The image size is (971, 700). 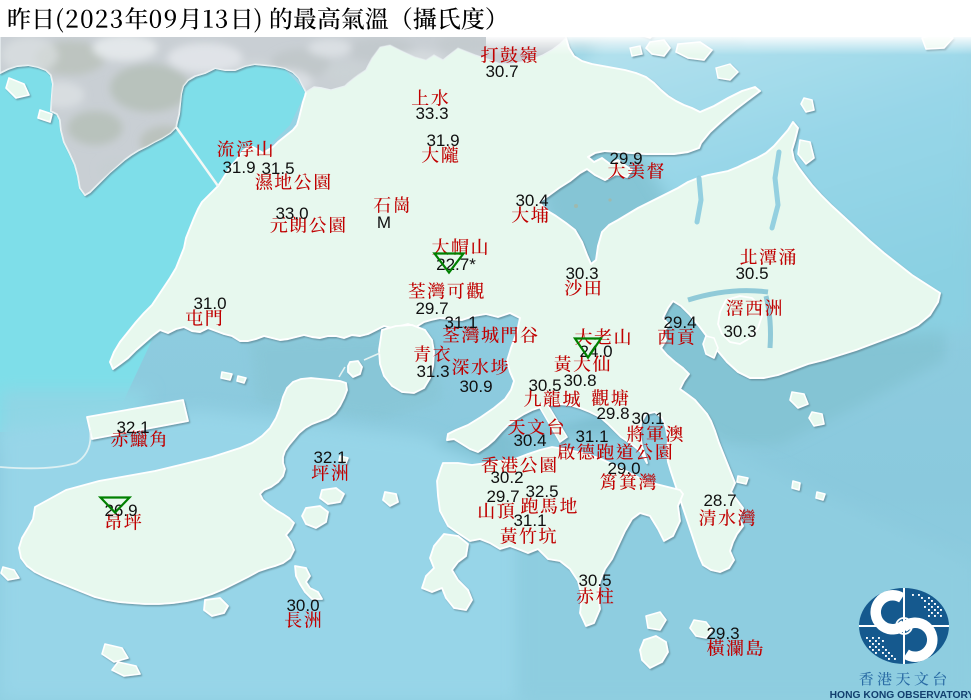 What do you see at coordinates (291, 213) in the screenshot?
I see `svg-text: 33.0` at bounding box center [291, 213].